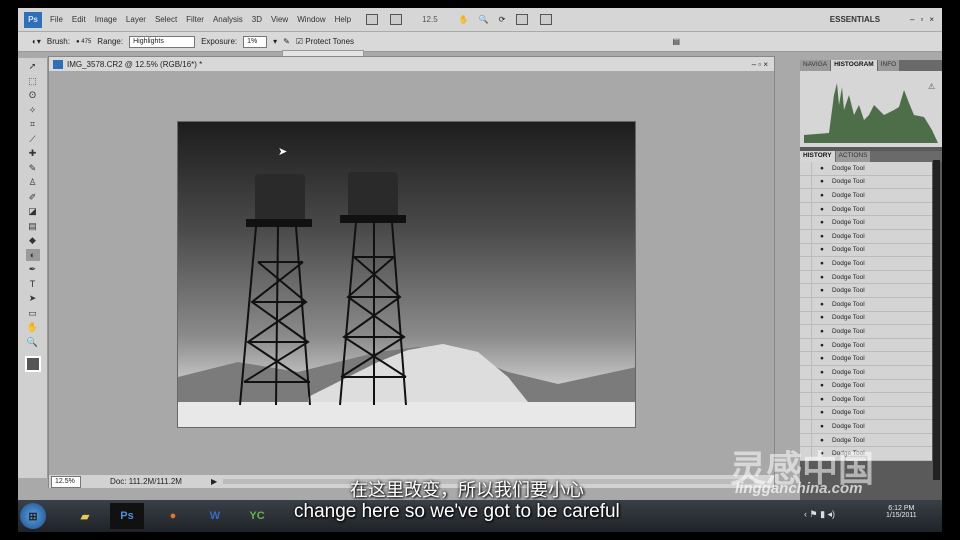 This screenshot has width=960, height=540. What do you see at coordinates (146, 481) in the screenshot?
I see `doc-size: Doc: 111.2M/111.2M` at bounding box center [146, 481].